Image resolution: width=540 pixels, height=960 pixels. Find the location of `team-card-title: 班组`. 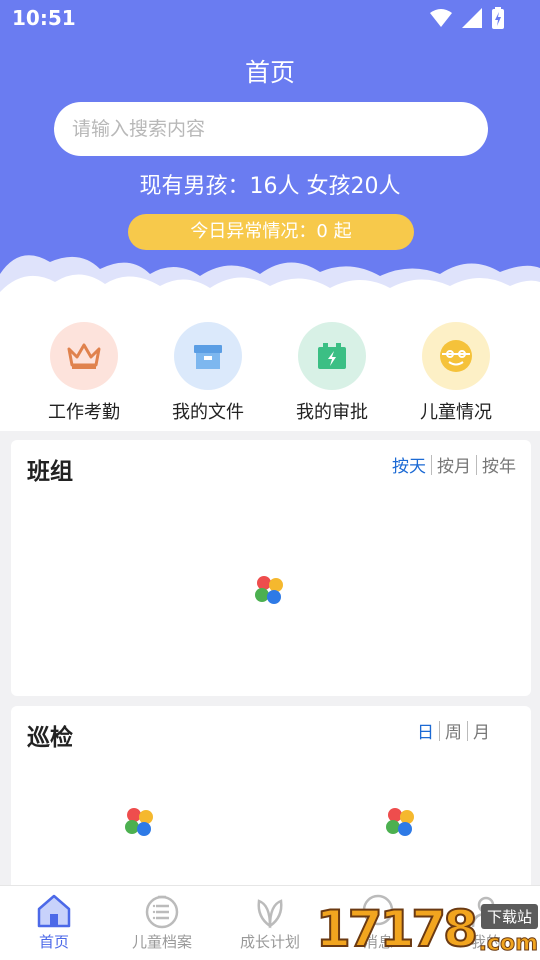

team-card-title: 班组 is located at coordinates (50, 472).